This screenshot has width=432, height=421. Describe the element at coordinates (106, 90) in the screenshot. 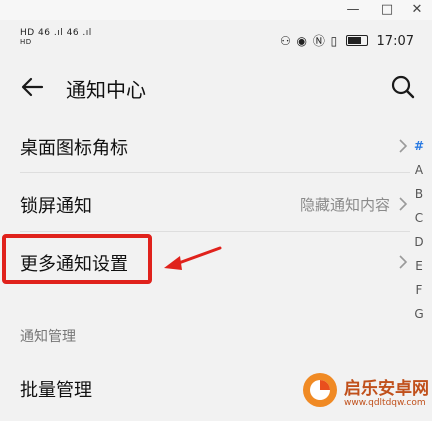

I see `page-title: 通知中心` at that location.